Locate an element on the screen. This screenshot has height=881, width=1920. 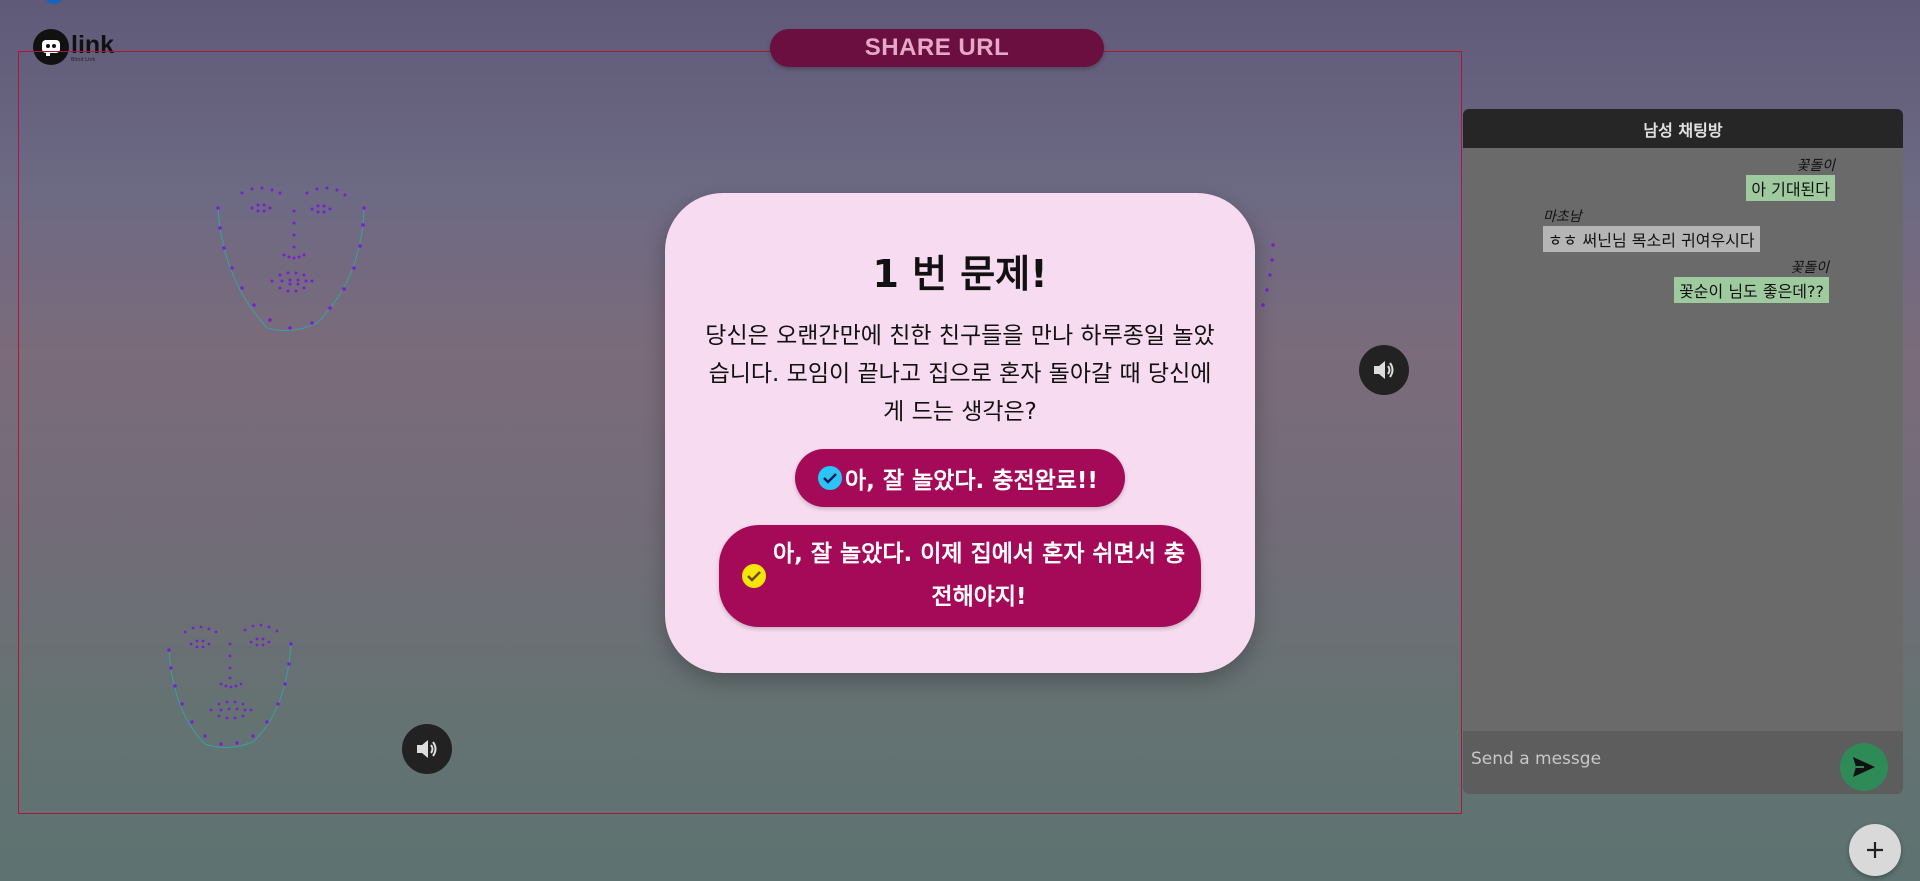
share-url-button: SHARE URL is located at coordinates (937, 48).